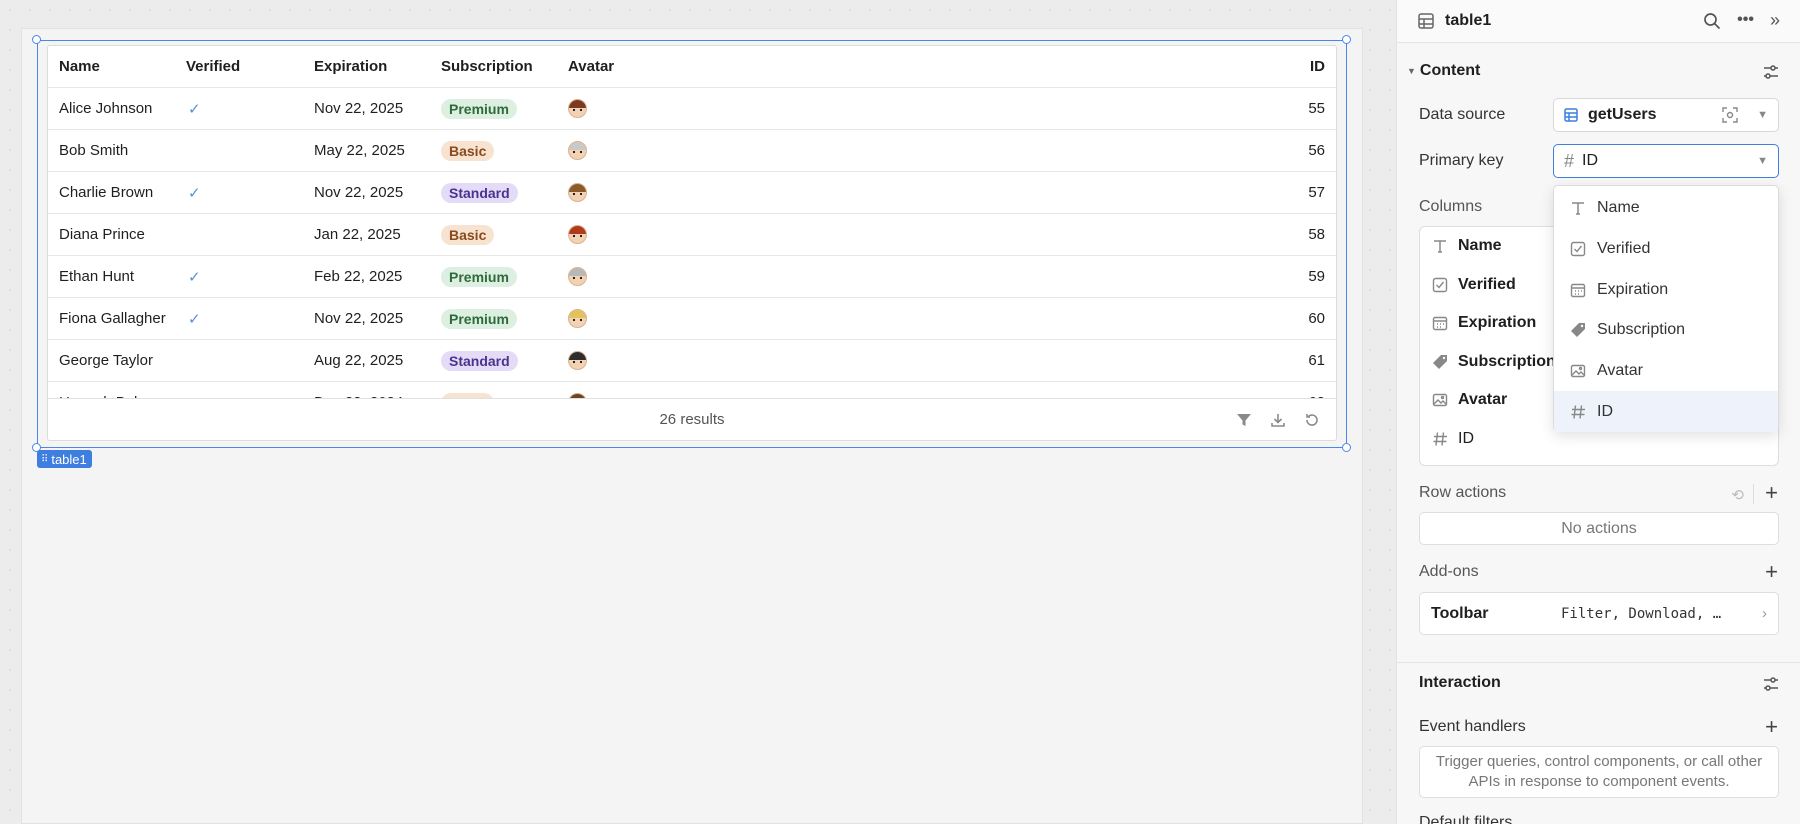 Image resolution: width=1800 pixels, height=824 pixels. What do you see at coordinates (1666, 412) in the screenshot?
I see `dropdown-option-id: ID` at bounding box center [1666, 412].